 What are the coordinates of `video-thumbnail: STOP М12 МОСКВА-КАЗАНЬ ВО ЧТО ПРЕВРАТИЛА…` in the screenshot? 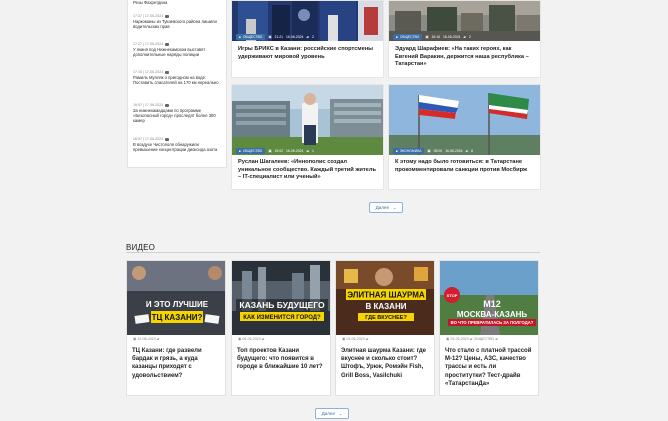 It's located at (489, 298).